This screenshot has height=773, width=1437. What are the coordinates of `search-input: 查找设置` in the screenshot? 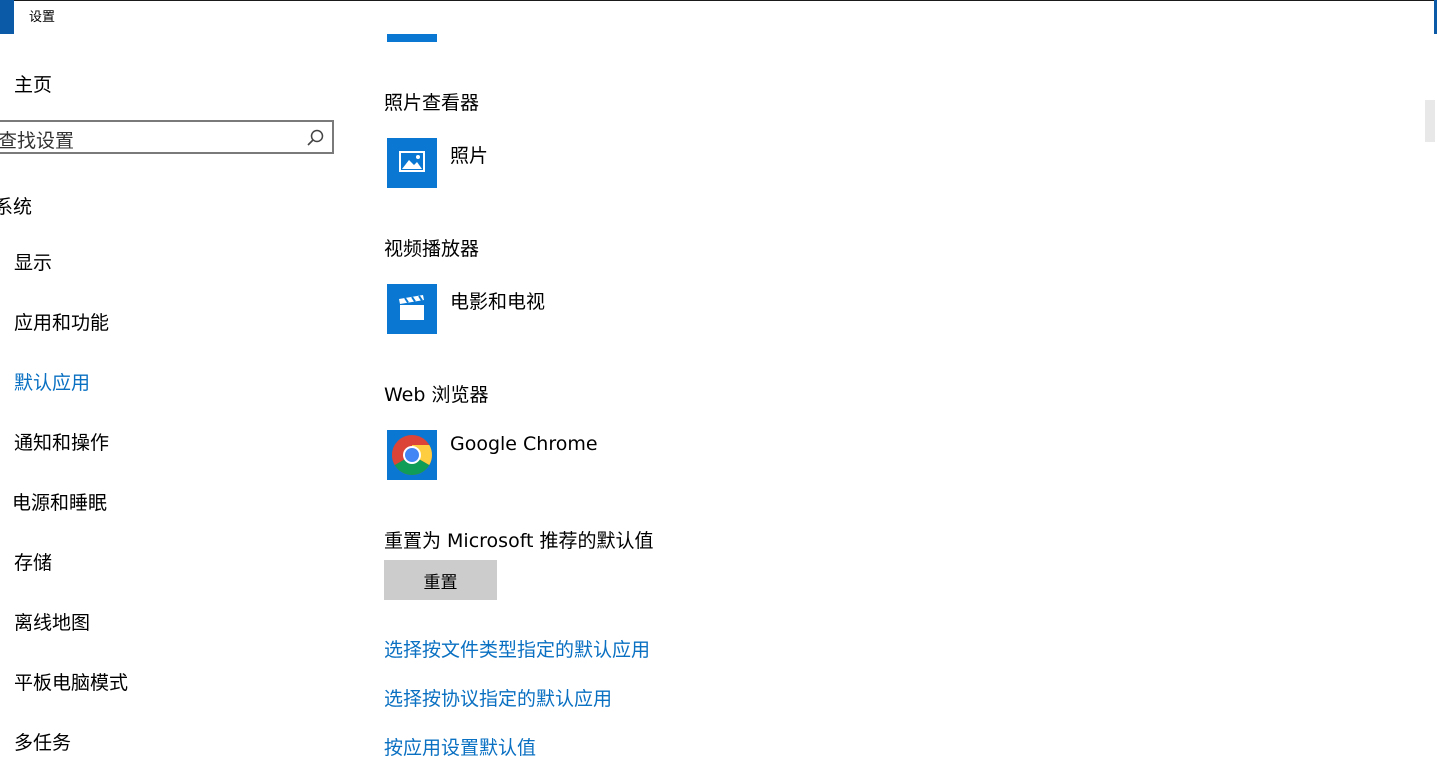 It's located at (37, 139).